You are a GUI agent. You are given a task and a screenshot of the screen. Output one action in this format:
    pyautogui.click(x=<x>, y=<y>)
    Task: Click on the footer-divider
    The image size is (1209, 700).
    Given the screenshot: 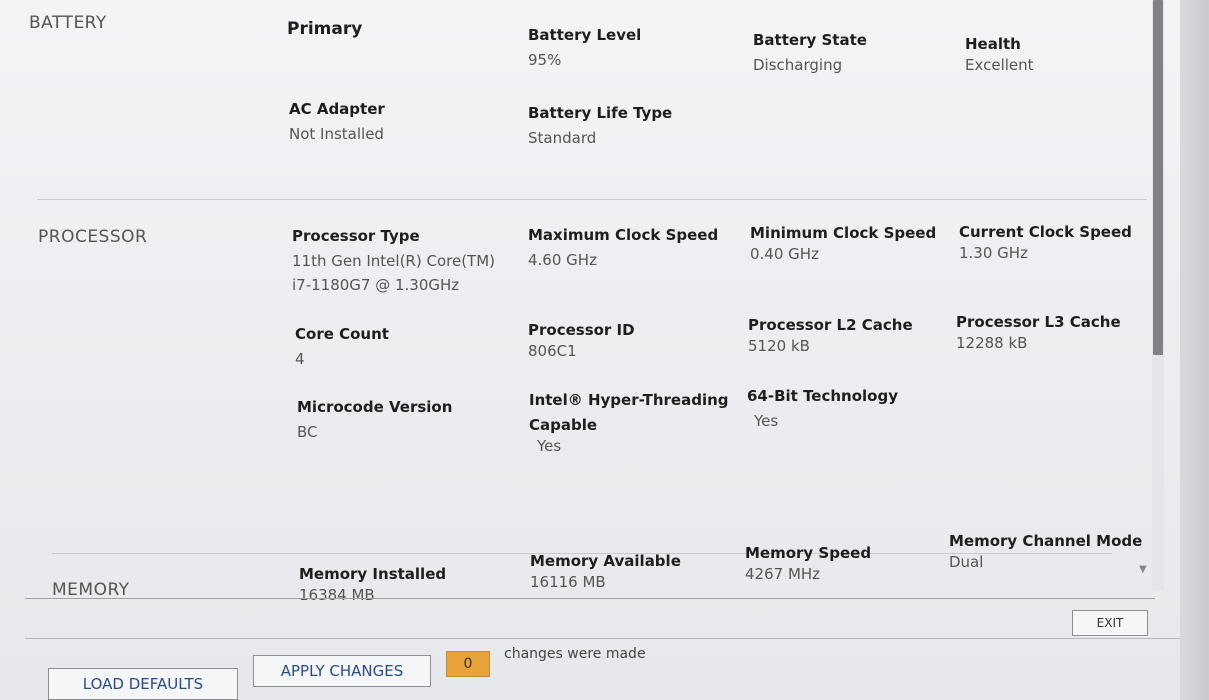 What is the action you would take?
    pyautogui.click(x=590, y=598)
    